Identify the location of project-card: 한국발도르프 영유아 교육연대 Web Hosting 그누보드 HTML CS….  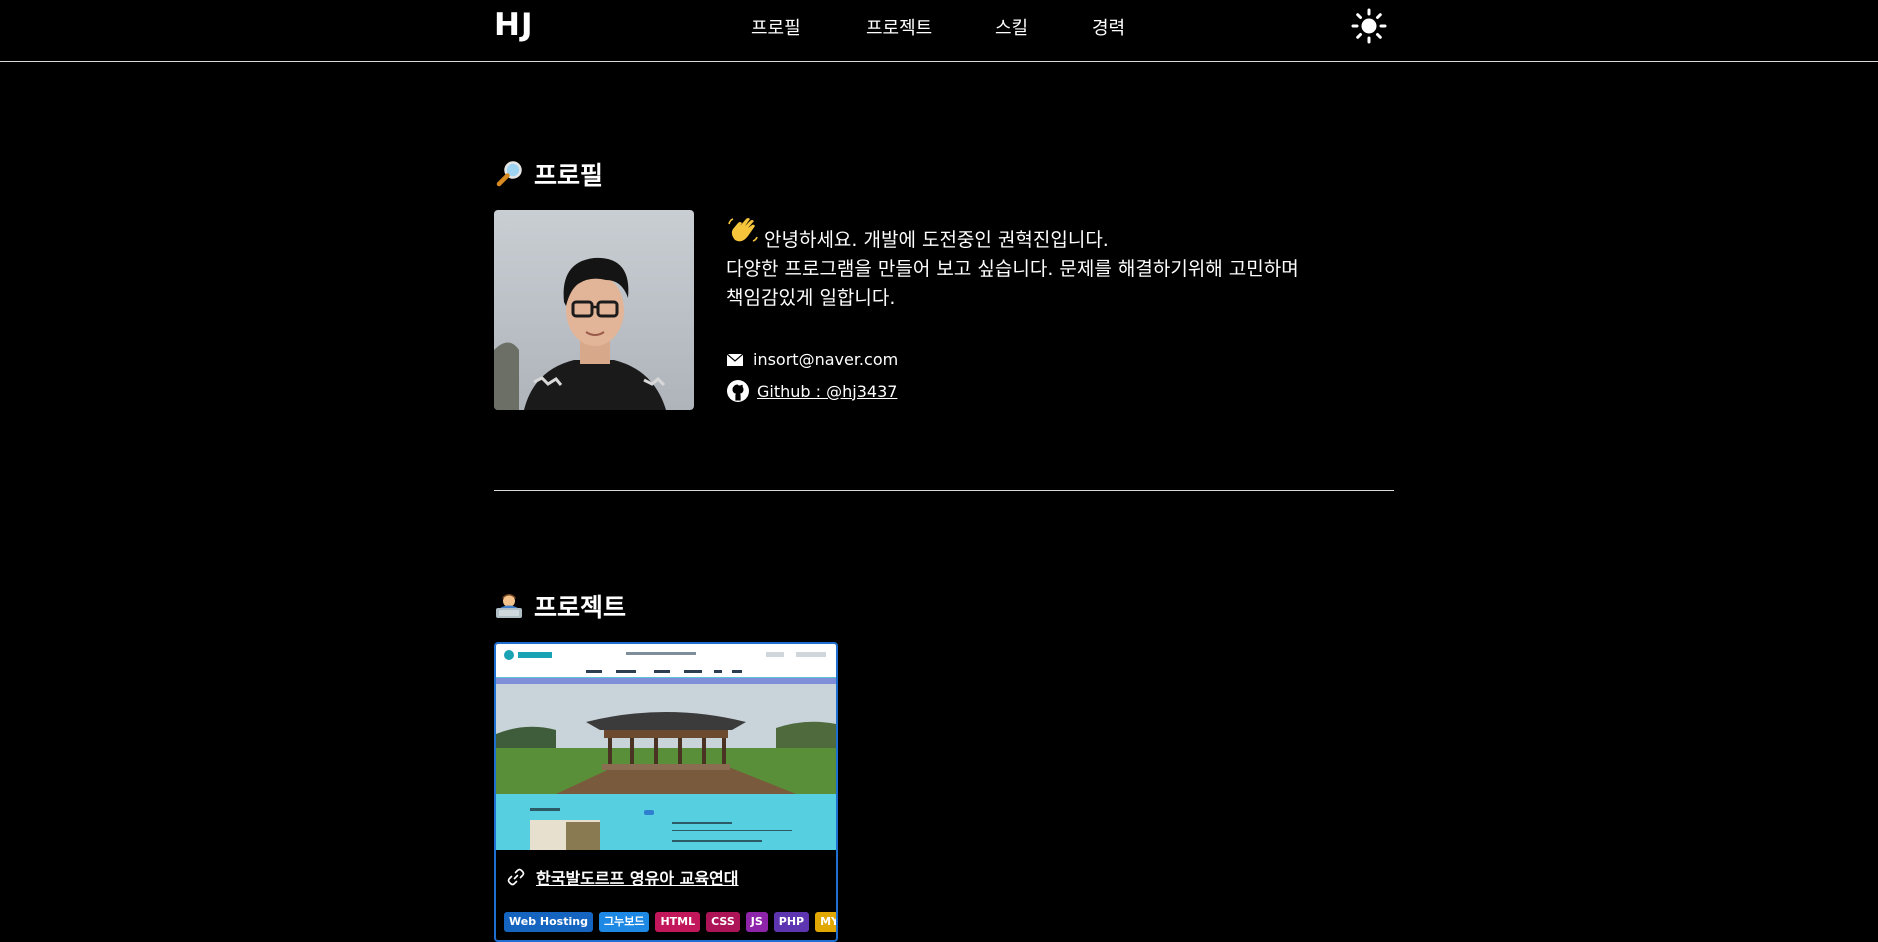
(666, 792).